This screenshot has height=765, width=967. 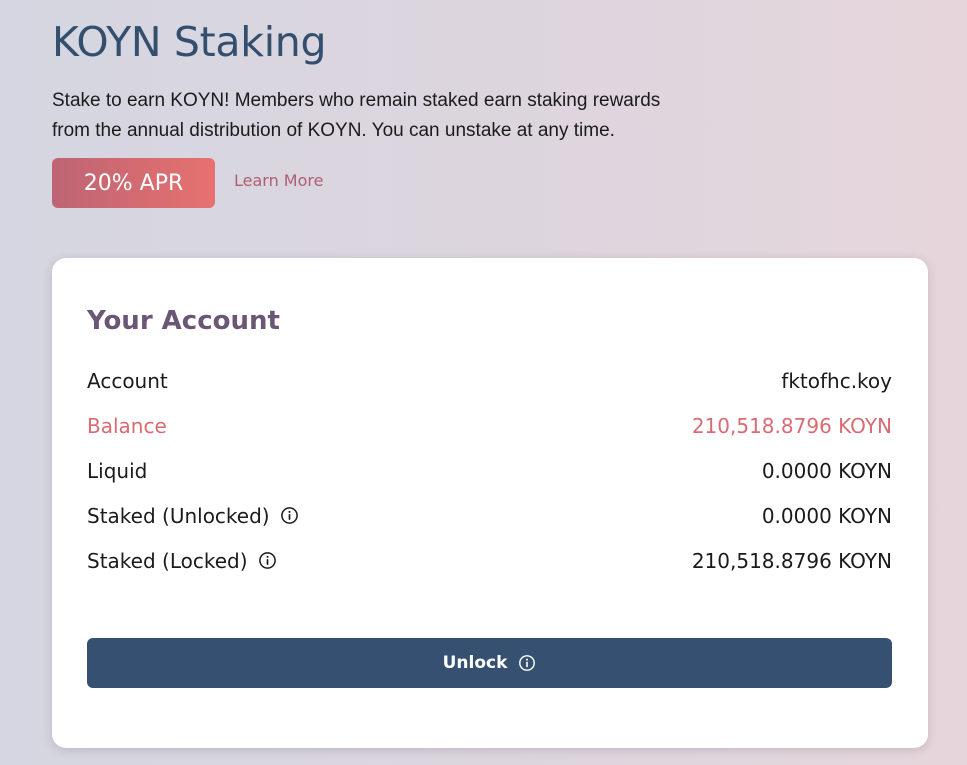 I want to click on staked-unlocked-value: 0.0000 KOYN, so click(x=826, y=515).